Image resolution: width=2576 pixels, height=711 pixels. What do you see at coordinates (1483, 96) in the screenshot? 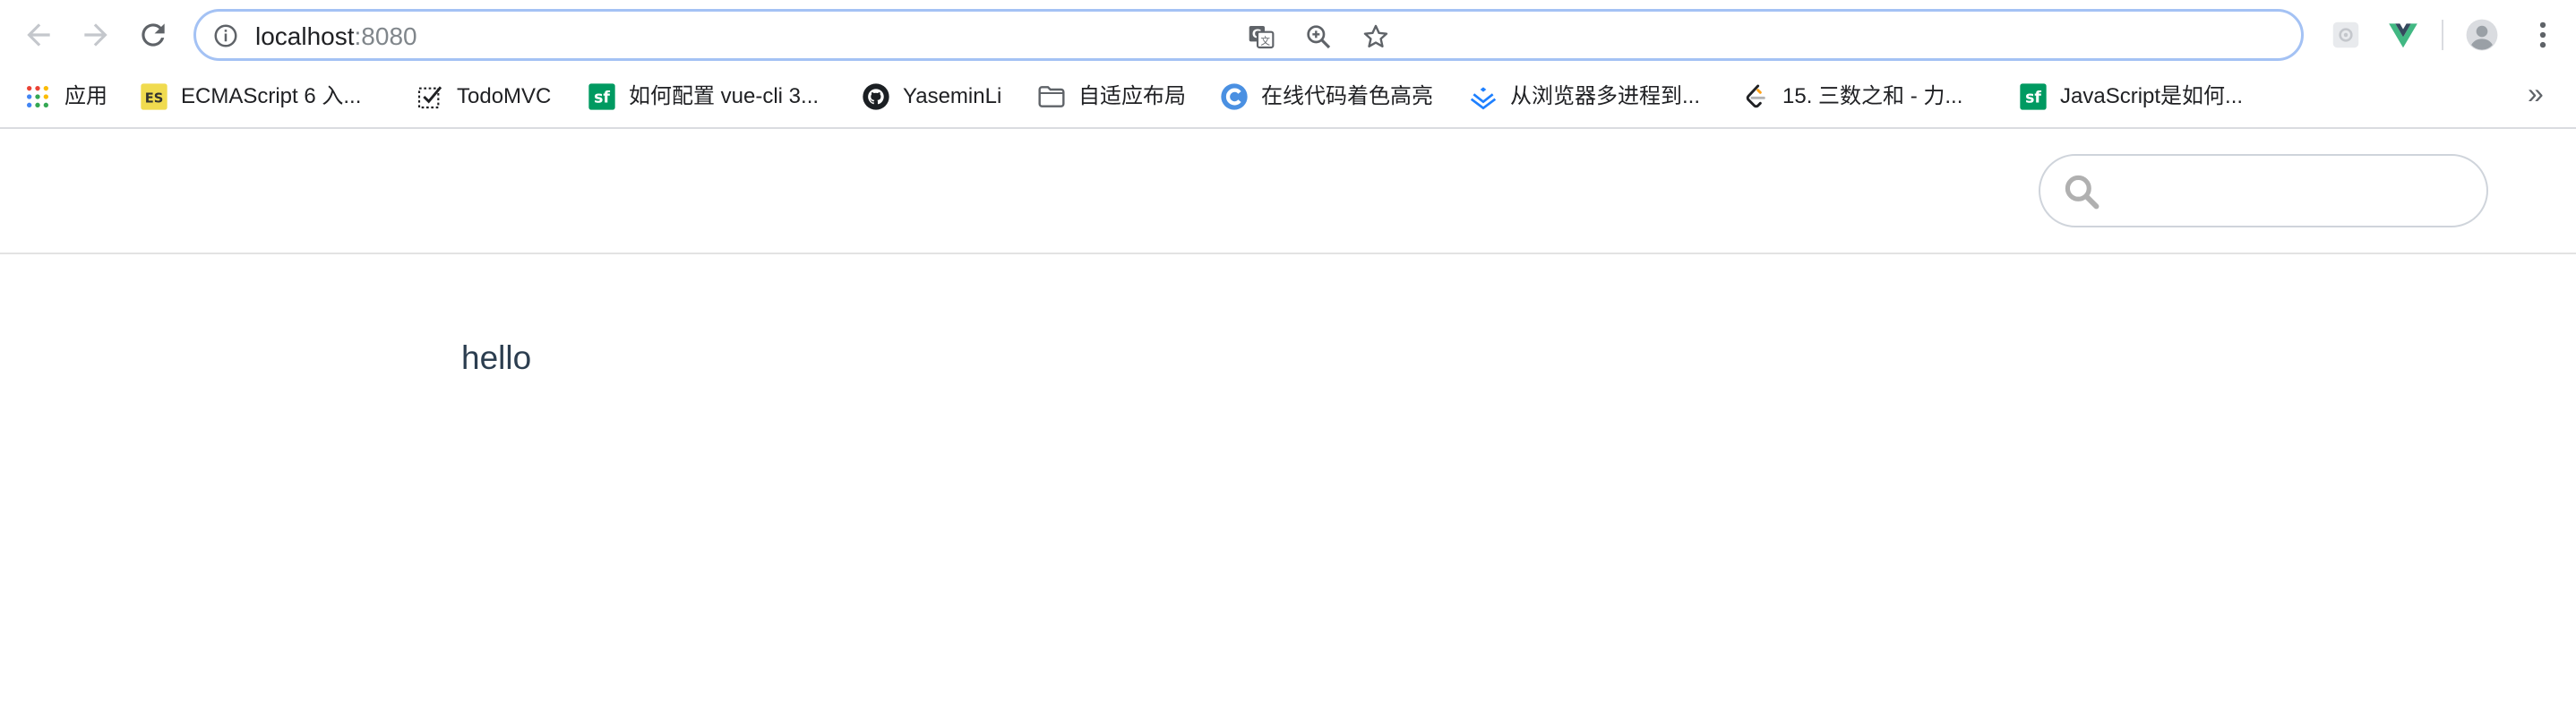
I see `juejin-icon` at bounding box center [1483, 96].